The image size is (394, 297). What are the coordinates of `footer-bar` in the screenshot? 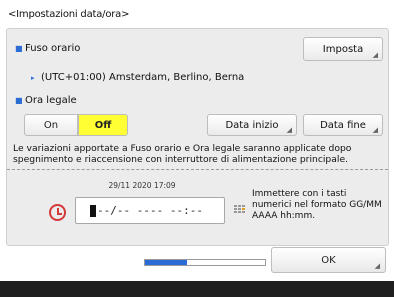 It's located at (197, 289).